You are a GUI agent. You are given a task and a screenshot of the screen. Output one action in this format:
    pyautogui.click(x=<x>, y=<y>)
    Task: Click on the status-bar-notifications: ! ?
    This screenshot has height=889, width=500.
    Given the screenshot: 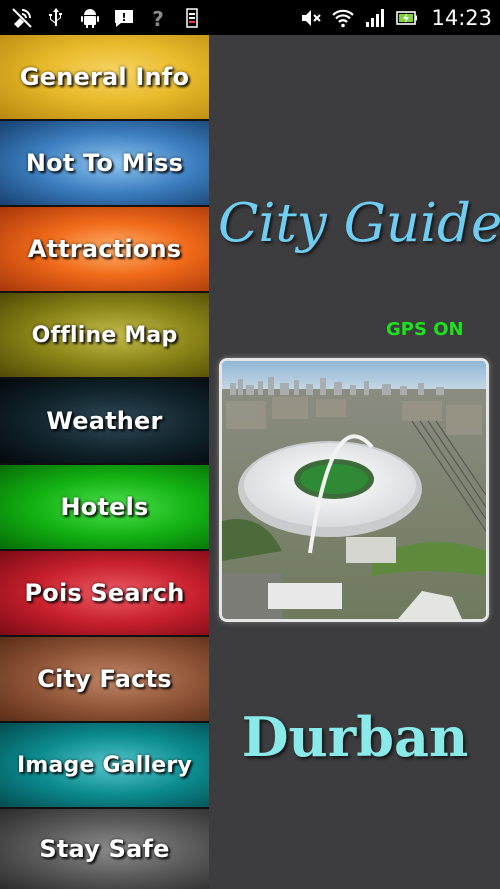 What is the action you would take?
    pyautogui.click(x=107, y=17)
    